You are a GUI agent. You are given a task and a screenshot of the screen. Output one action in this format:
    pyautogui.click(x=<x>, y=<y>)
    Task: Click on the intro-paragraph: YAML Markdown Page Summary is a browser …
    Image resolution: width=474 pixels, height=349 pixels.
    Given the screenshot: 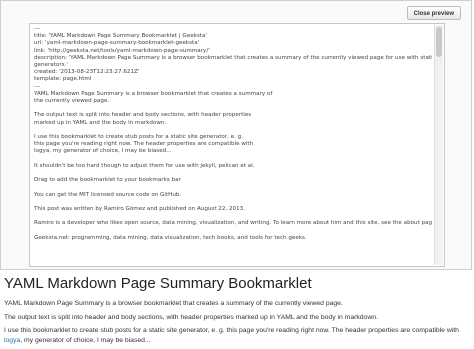 What is the action you would take?
    pyautogui.click(x=173, y=303)
    